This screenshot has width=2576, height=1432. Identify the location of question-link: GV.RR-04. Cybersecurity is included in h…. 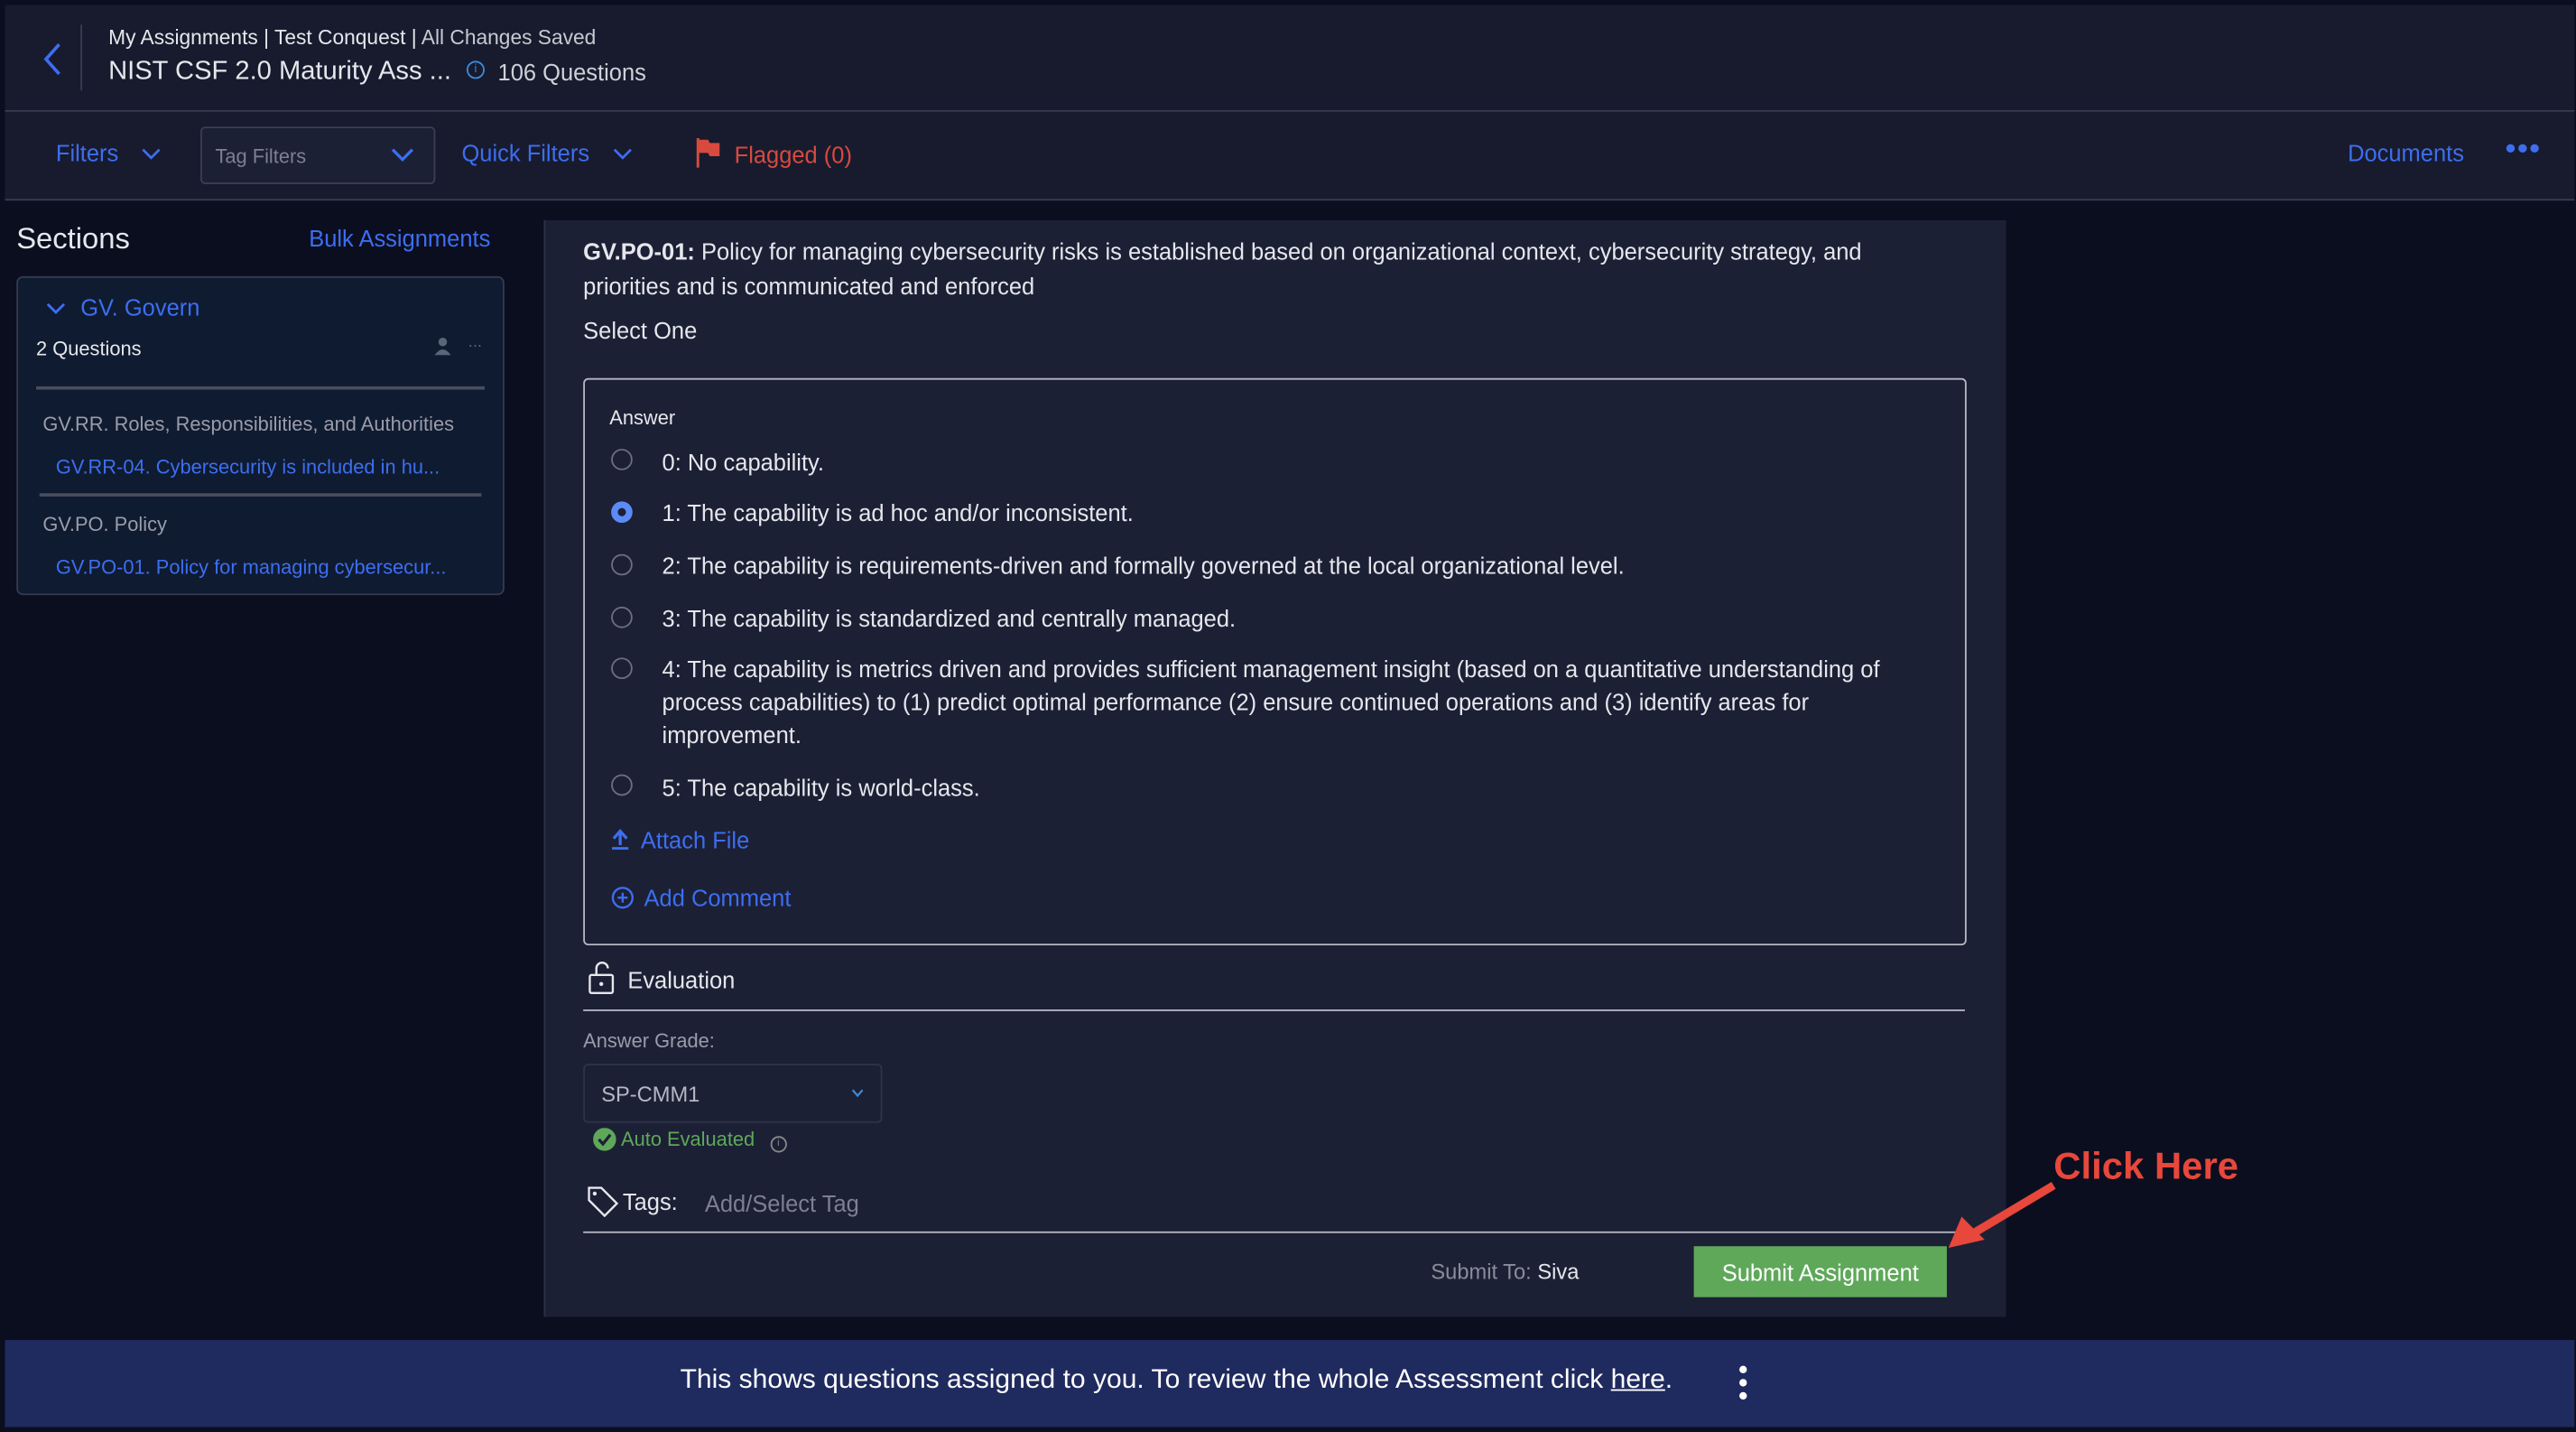
(248, 467).